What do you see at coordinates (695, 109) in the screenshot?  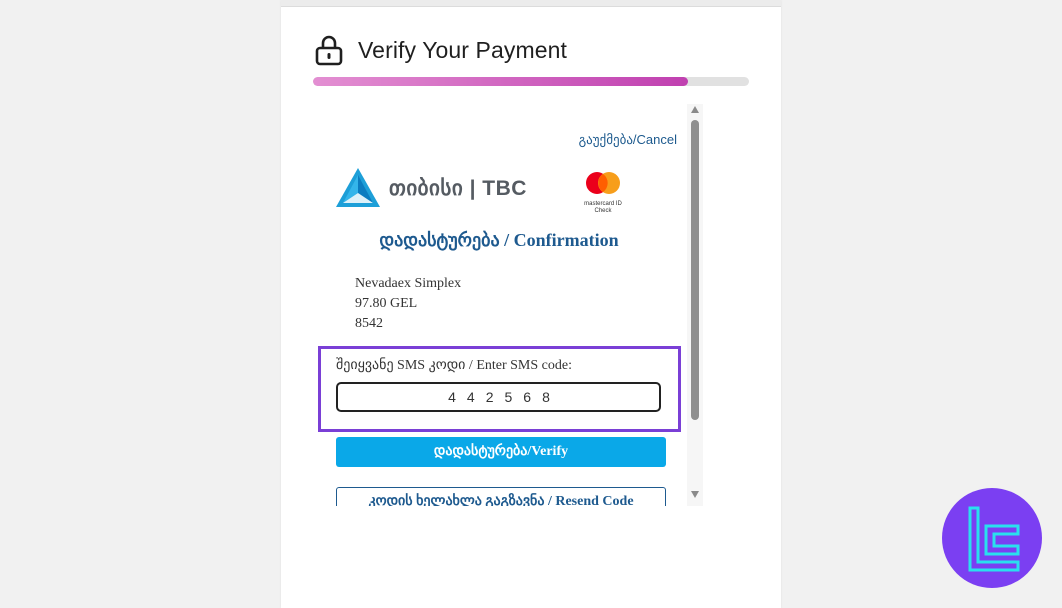 I see `scroll-up-arrow-icon` at bounding box center [695, 109].